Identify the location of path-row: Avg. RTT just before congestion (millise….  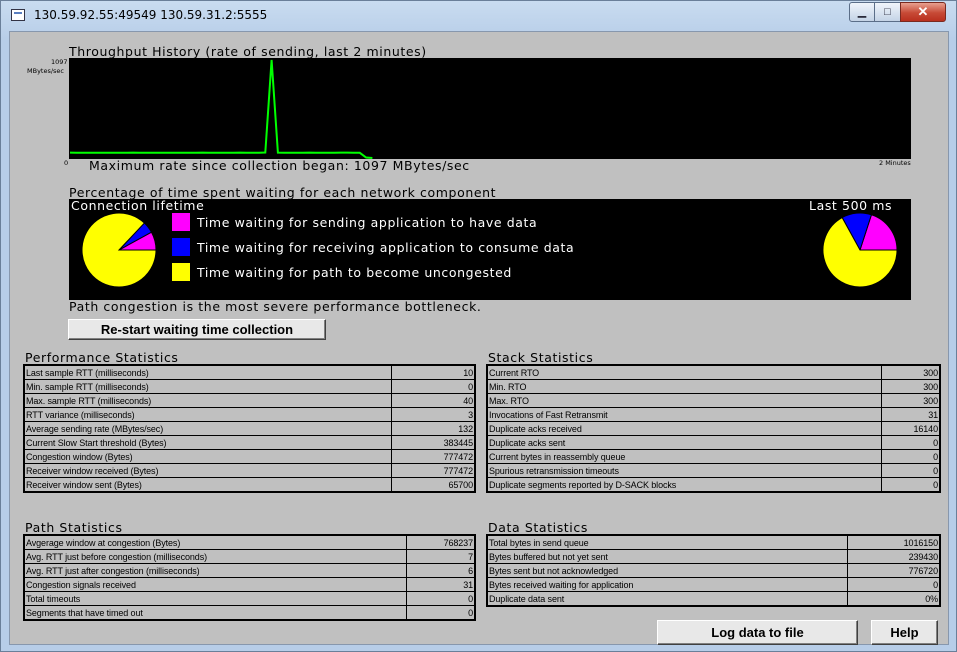
(249, 556).